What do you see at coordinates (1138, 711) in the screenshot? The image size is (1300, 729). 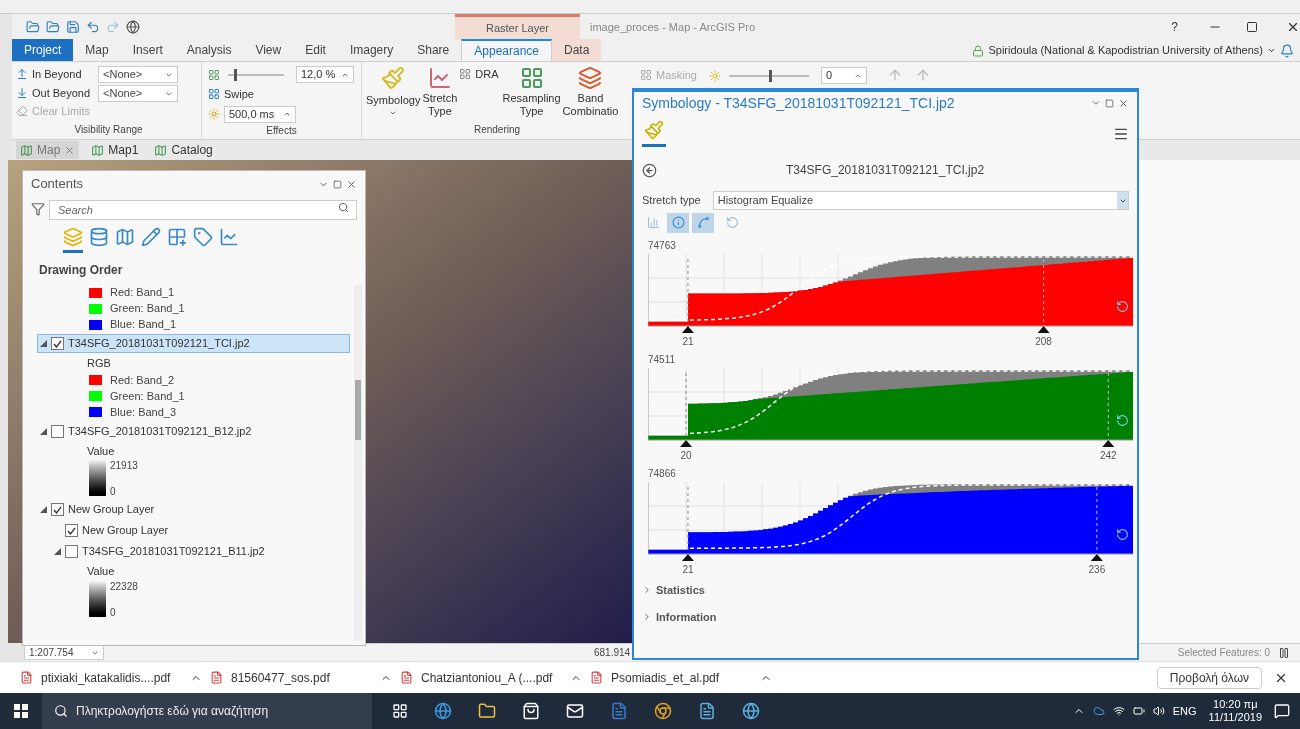 I see `battery-icon` at bounding box center [1138, 711].